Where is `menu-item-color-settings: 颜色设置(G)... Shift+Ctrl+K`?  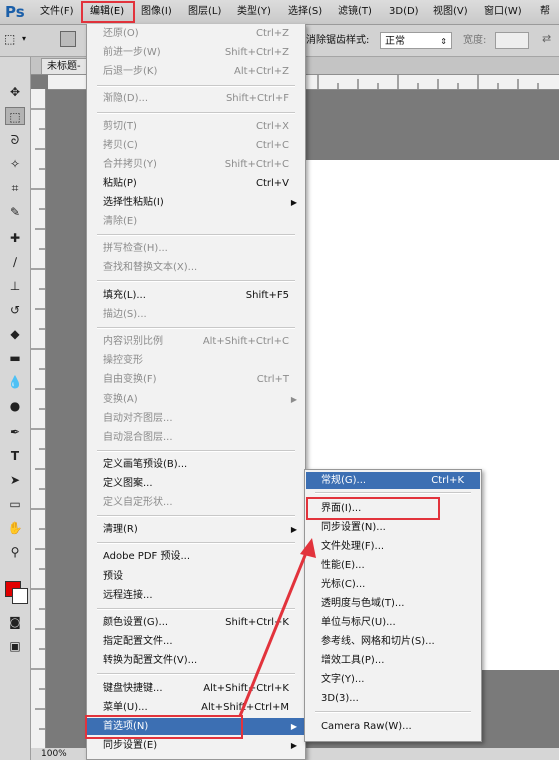 menu-item-color-settings: 颜色设置(G)... Shift+Ctrl+K is located at coordinates (198, 622).